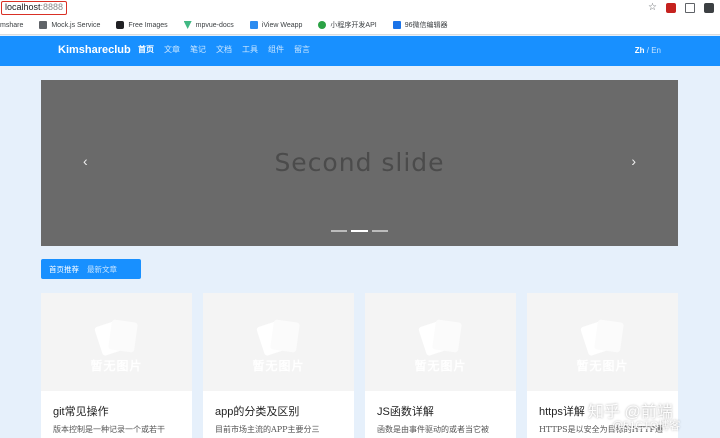 This screenshot has height=438, width=720. What do you see at coordinates (671, 8) in the screenshot?
I see `extension-red-icon` at bounding box center [671, 8].